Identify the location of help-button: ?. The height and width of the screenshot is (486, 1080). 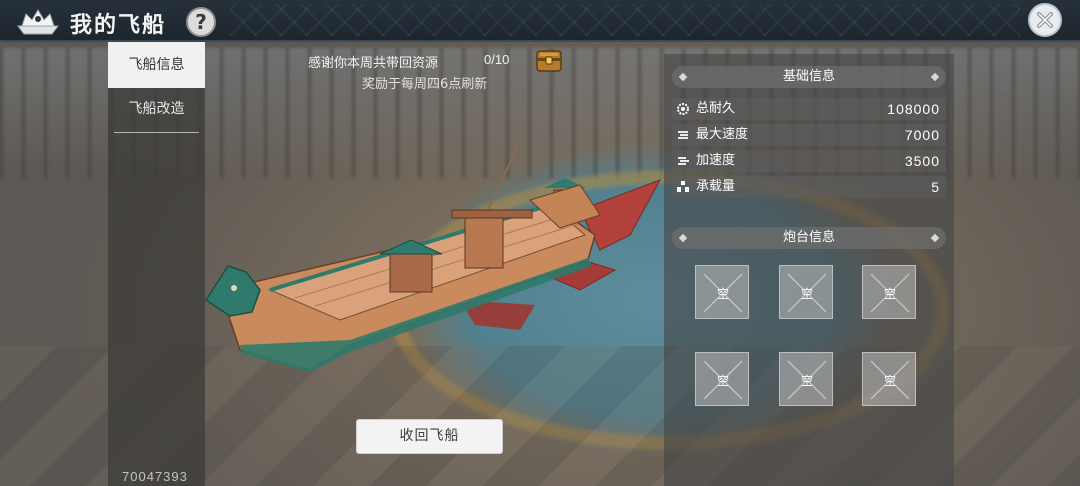
(201, 22).